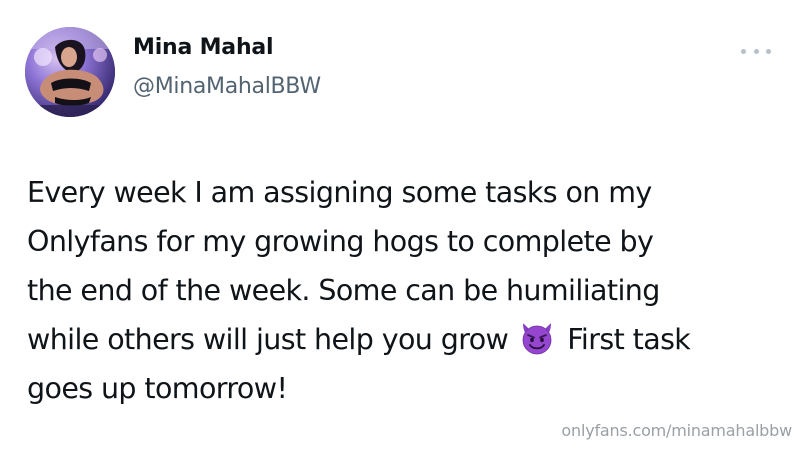 The width and height of the screenshot is (800, 450). Describe the element at coordinates (676, 430) in the screenshot. I see `watermark-url: onlyfans.com/minamahalbbw` at that location.